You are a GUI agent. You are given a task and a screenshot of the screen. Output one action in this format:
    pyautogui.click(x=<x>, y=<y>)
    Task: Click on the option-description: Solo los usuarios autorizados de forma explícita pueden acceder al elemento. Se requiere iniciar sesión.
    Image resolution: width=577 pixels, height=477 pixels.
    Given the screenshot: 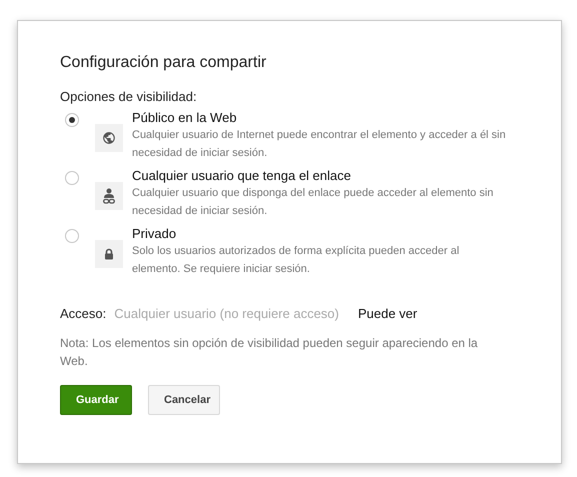 What is the action you would take?
    pyautogui.click(x=296, y=260)
    